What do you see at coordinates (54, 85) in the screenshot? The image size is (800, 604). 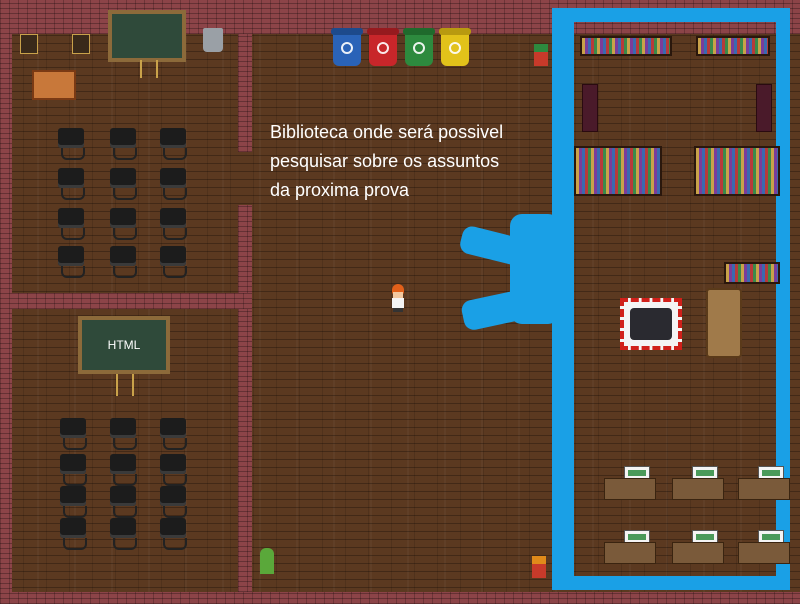 I see `teacher-desk` at bounding box center [54, 85].